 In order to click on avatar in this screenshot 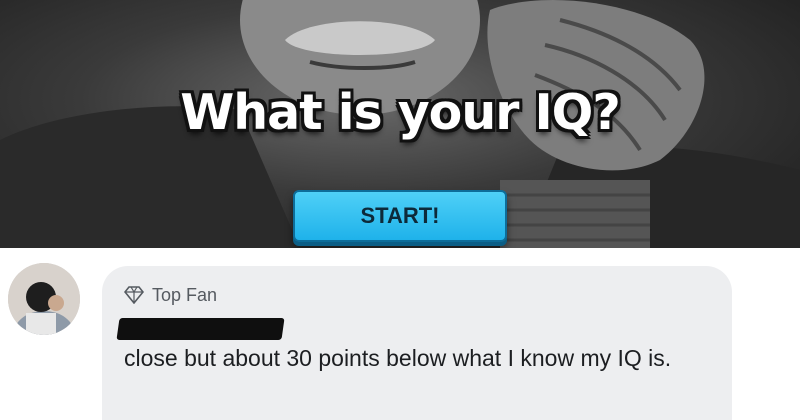, I will do `click(44, 299)`.